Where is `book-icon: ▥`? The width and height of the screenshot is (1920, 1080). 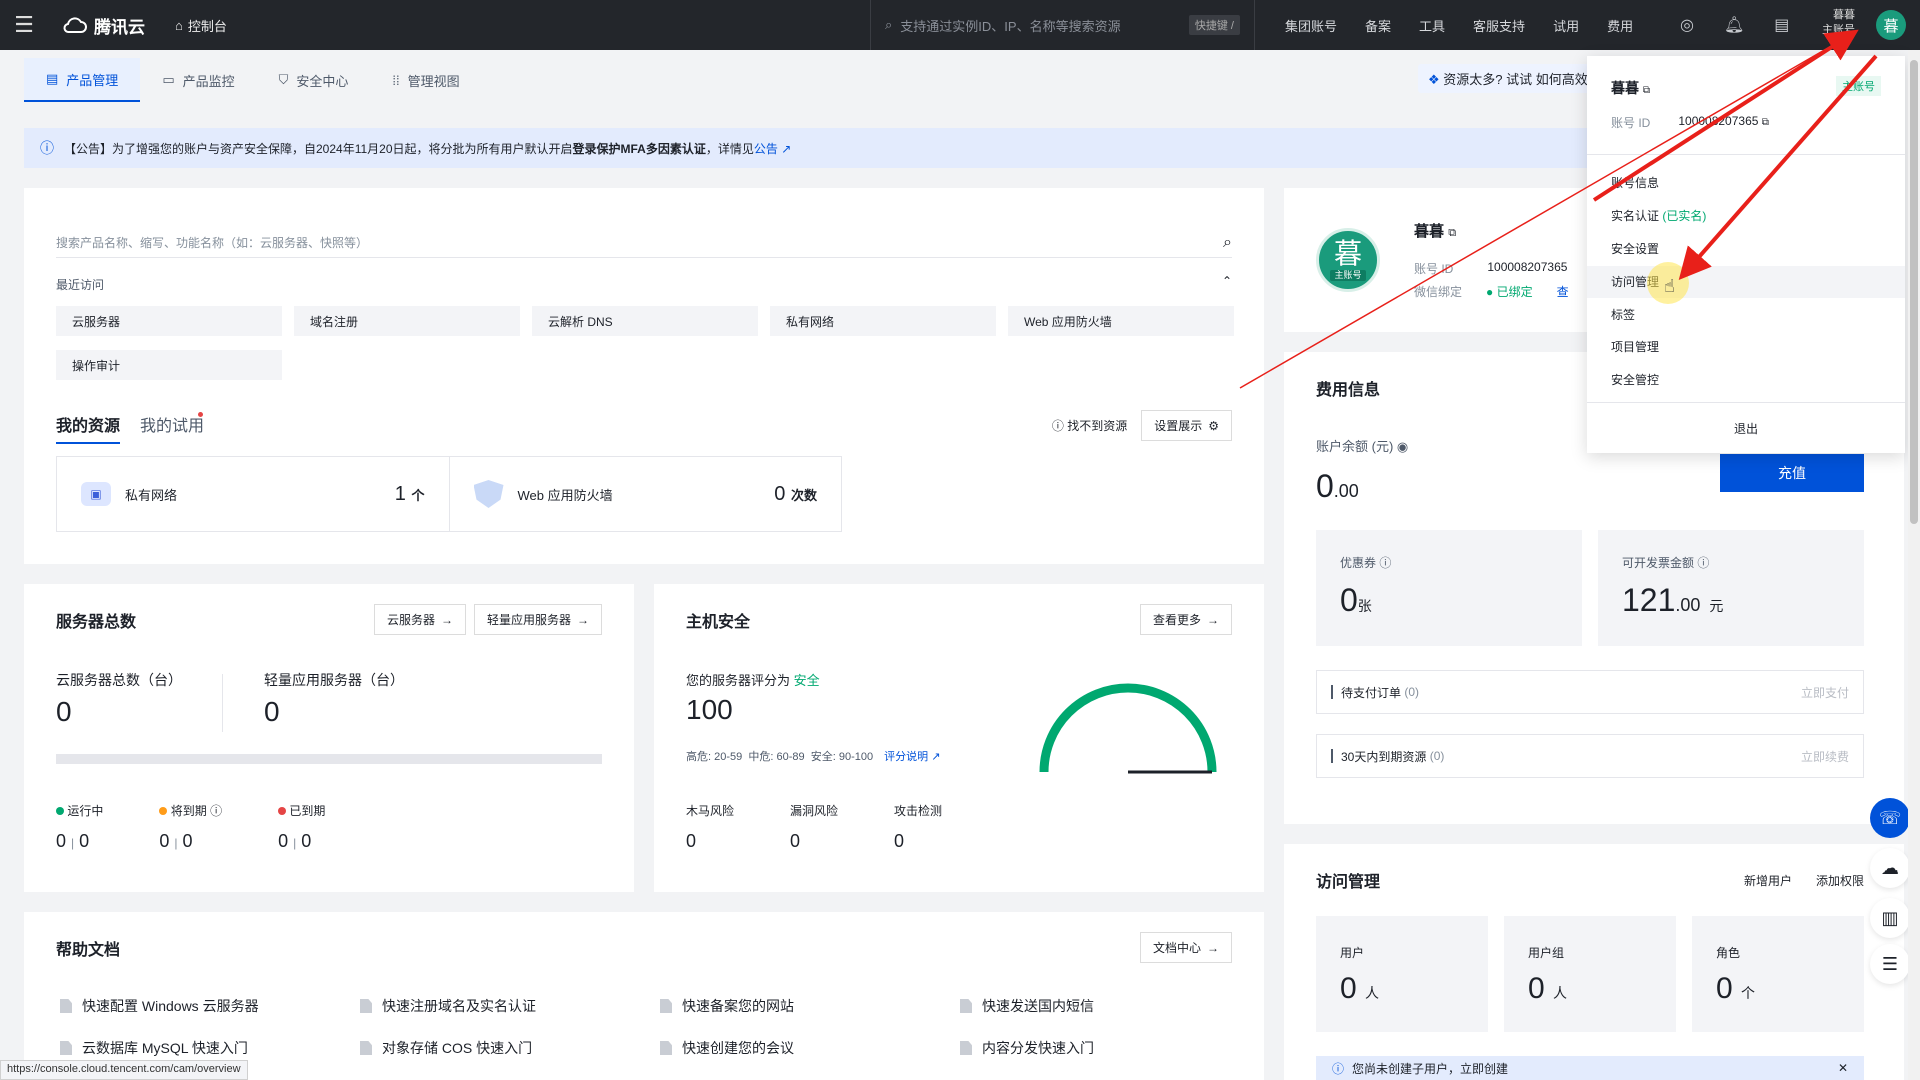 book-icon: ▥ is located at coordinates (1890, 918).